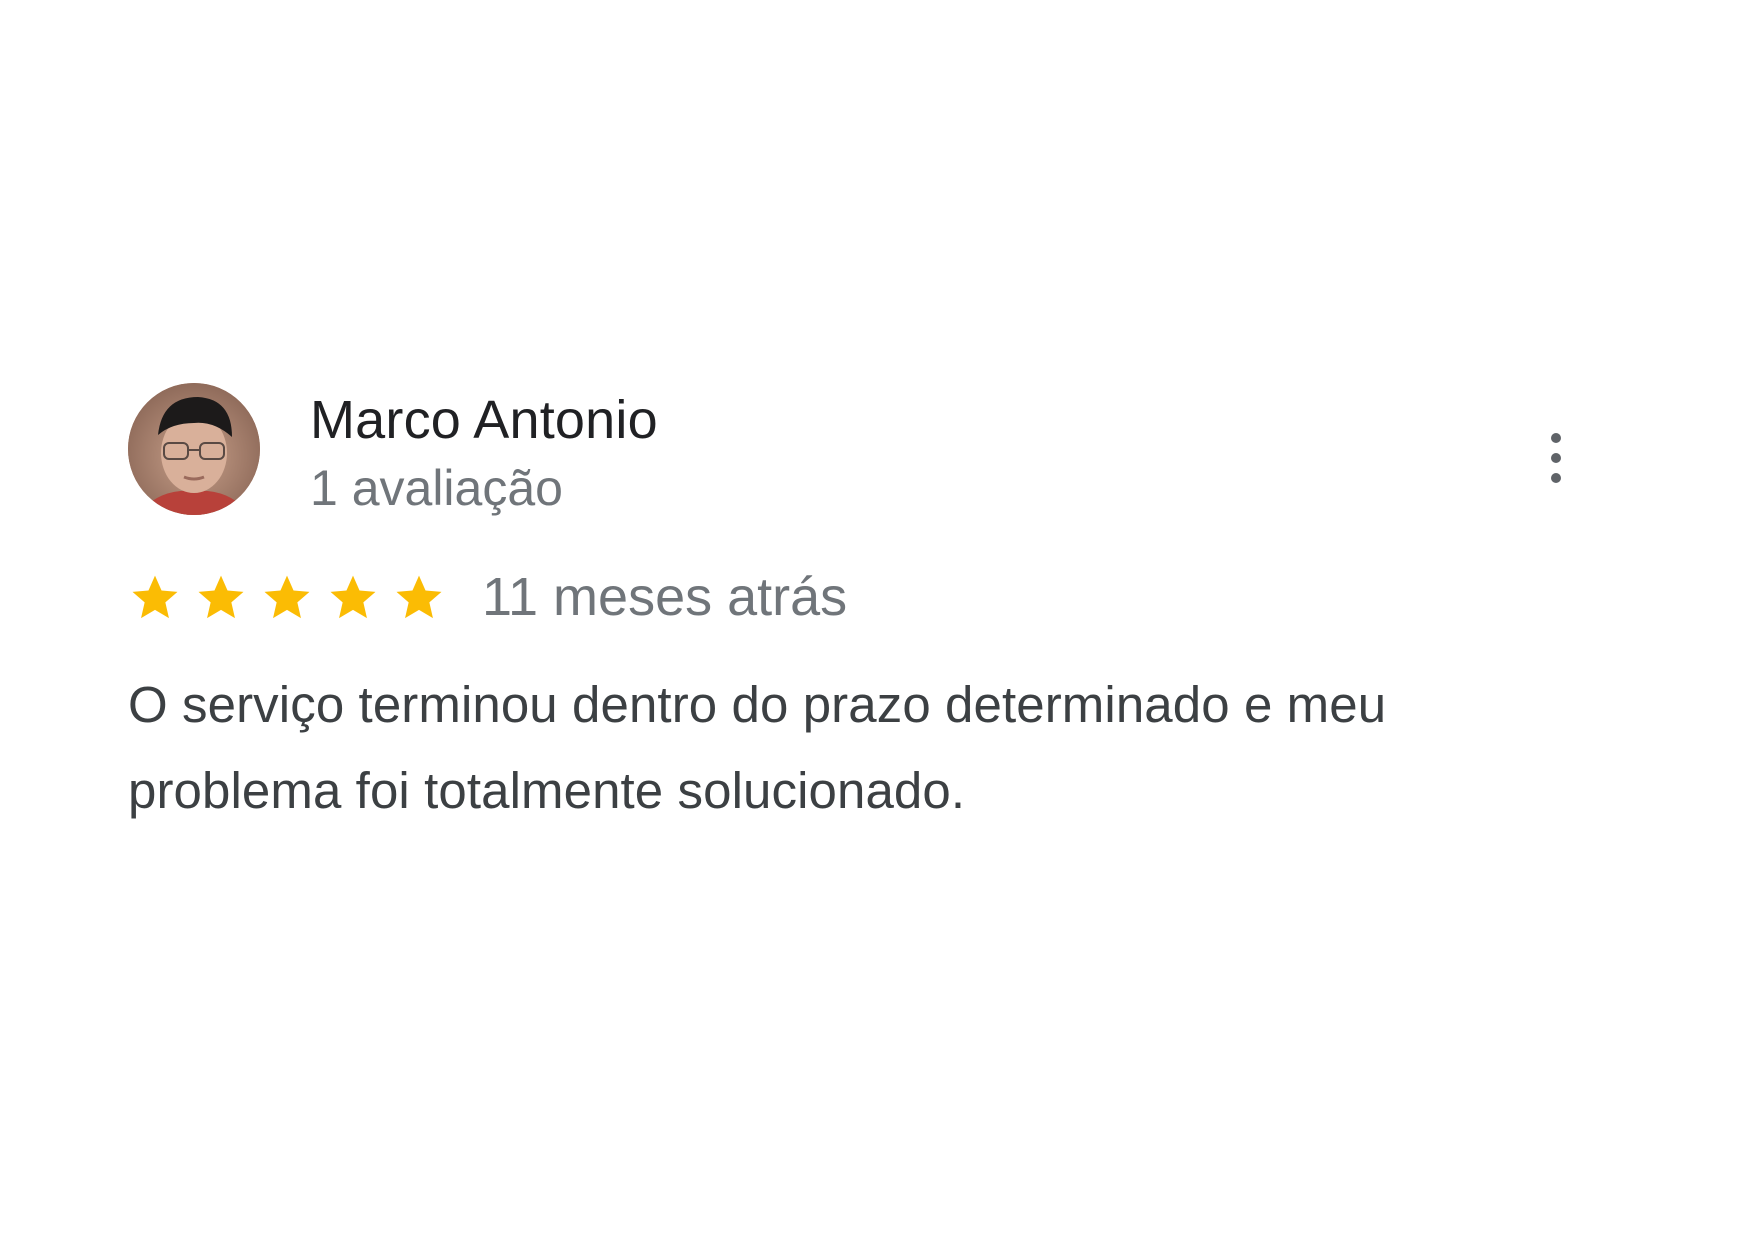 This screenshot has width=1748, height=1240. What do you see at coordinates (484, 420) in the screenshot?
I see `reviewer-name: Marco Antonio` at bounding box center [484, 420].